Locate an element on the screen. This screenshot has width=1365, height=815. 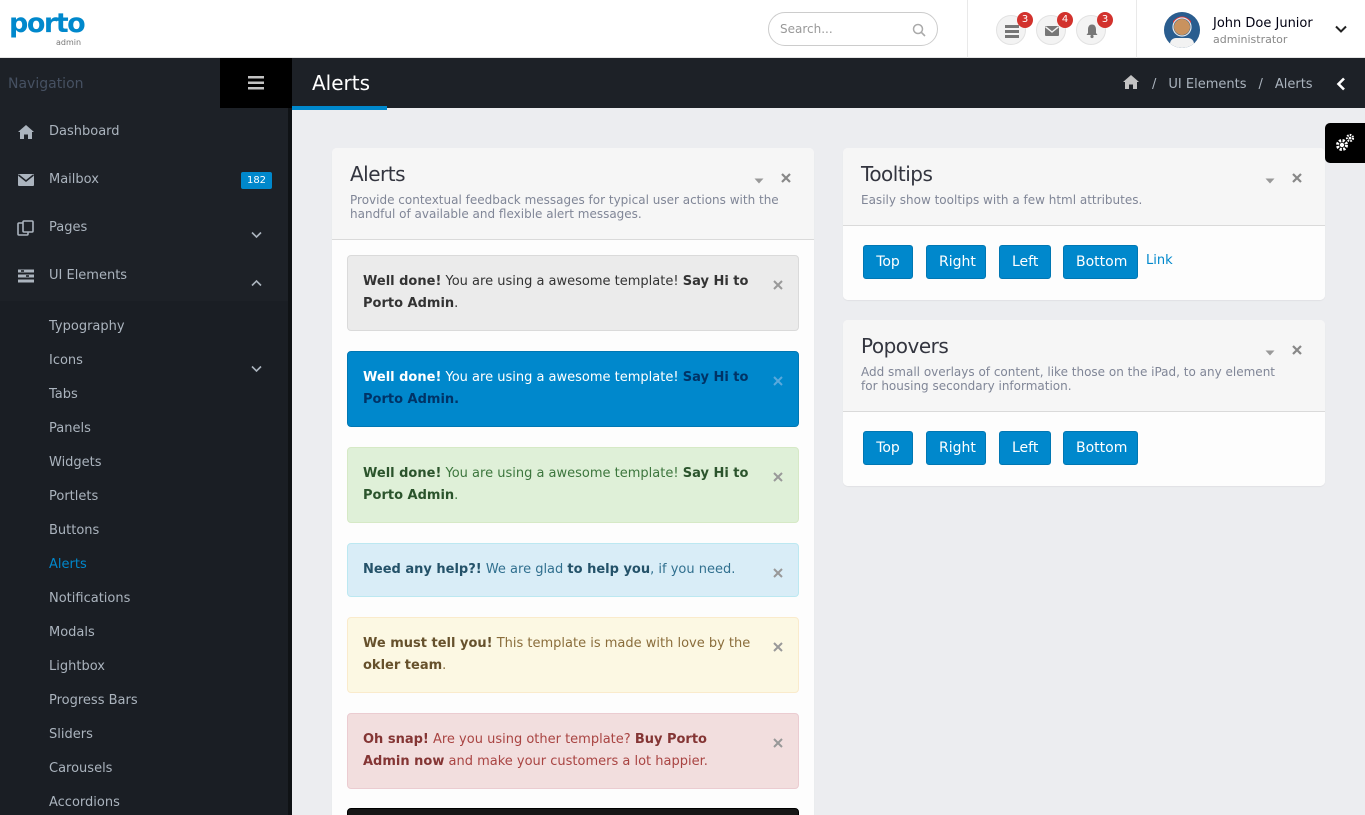
alert-text: , if you need. is located at coordinates (693, 569).